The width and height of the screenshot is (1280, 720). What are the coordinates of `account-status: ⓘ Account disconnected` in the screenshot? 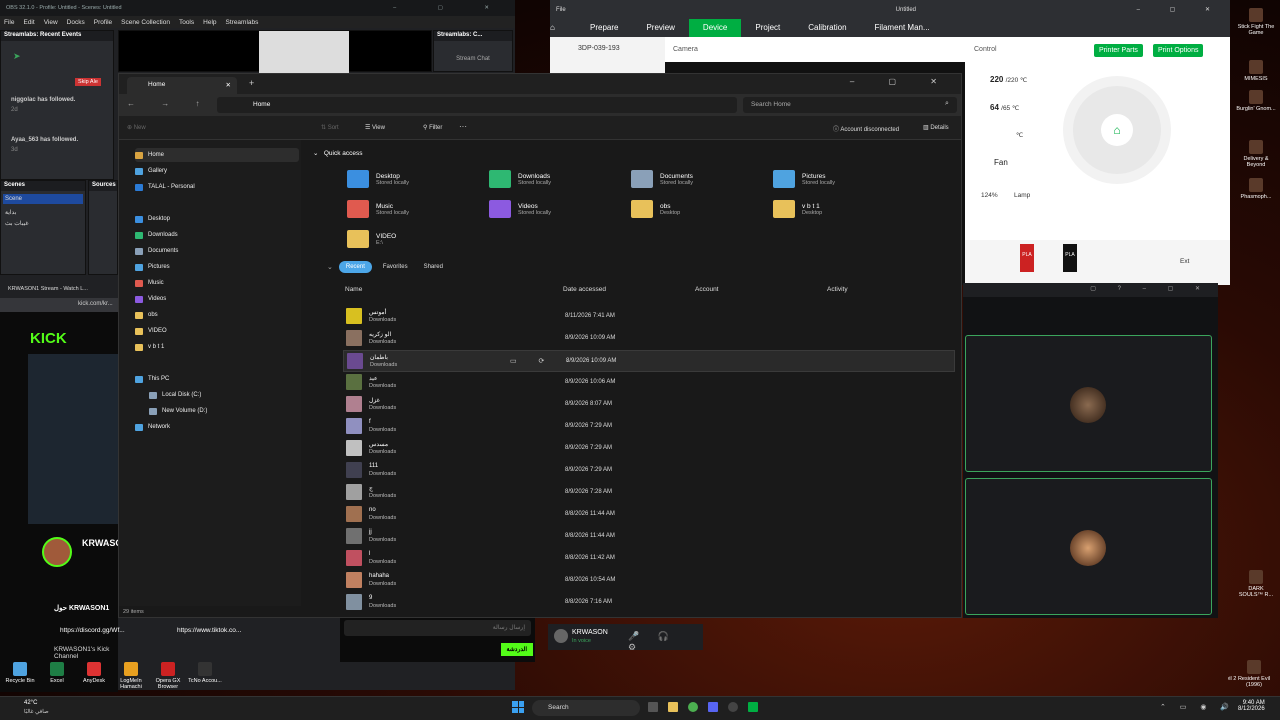 It's located at (866, 128).